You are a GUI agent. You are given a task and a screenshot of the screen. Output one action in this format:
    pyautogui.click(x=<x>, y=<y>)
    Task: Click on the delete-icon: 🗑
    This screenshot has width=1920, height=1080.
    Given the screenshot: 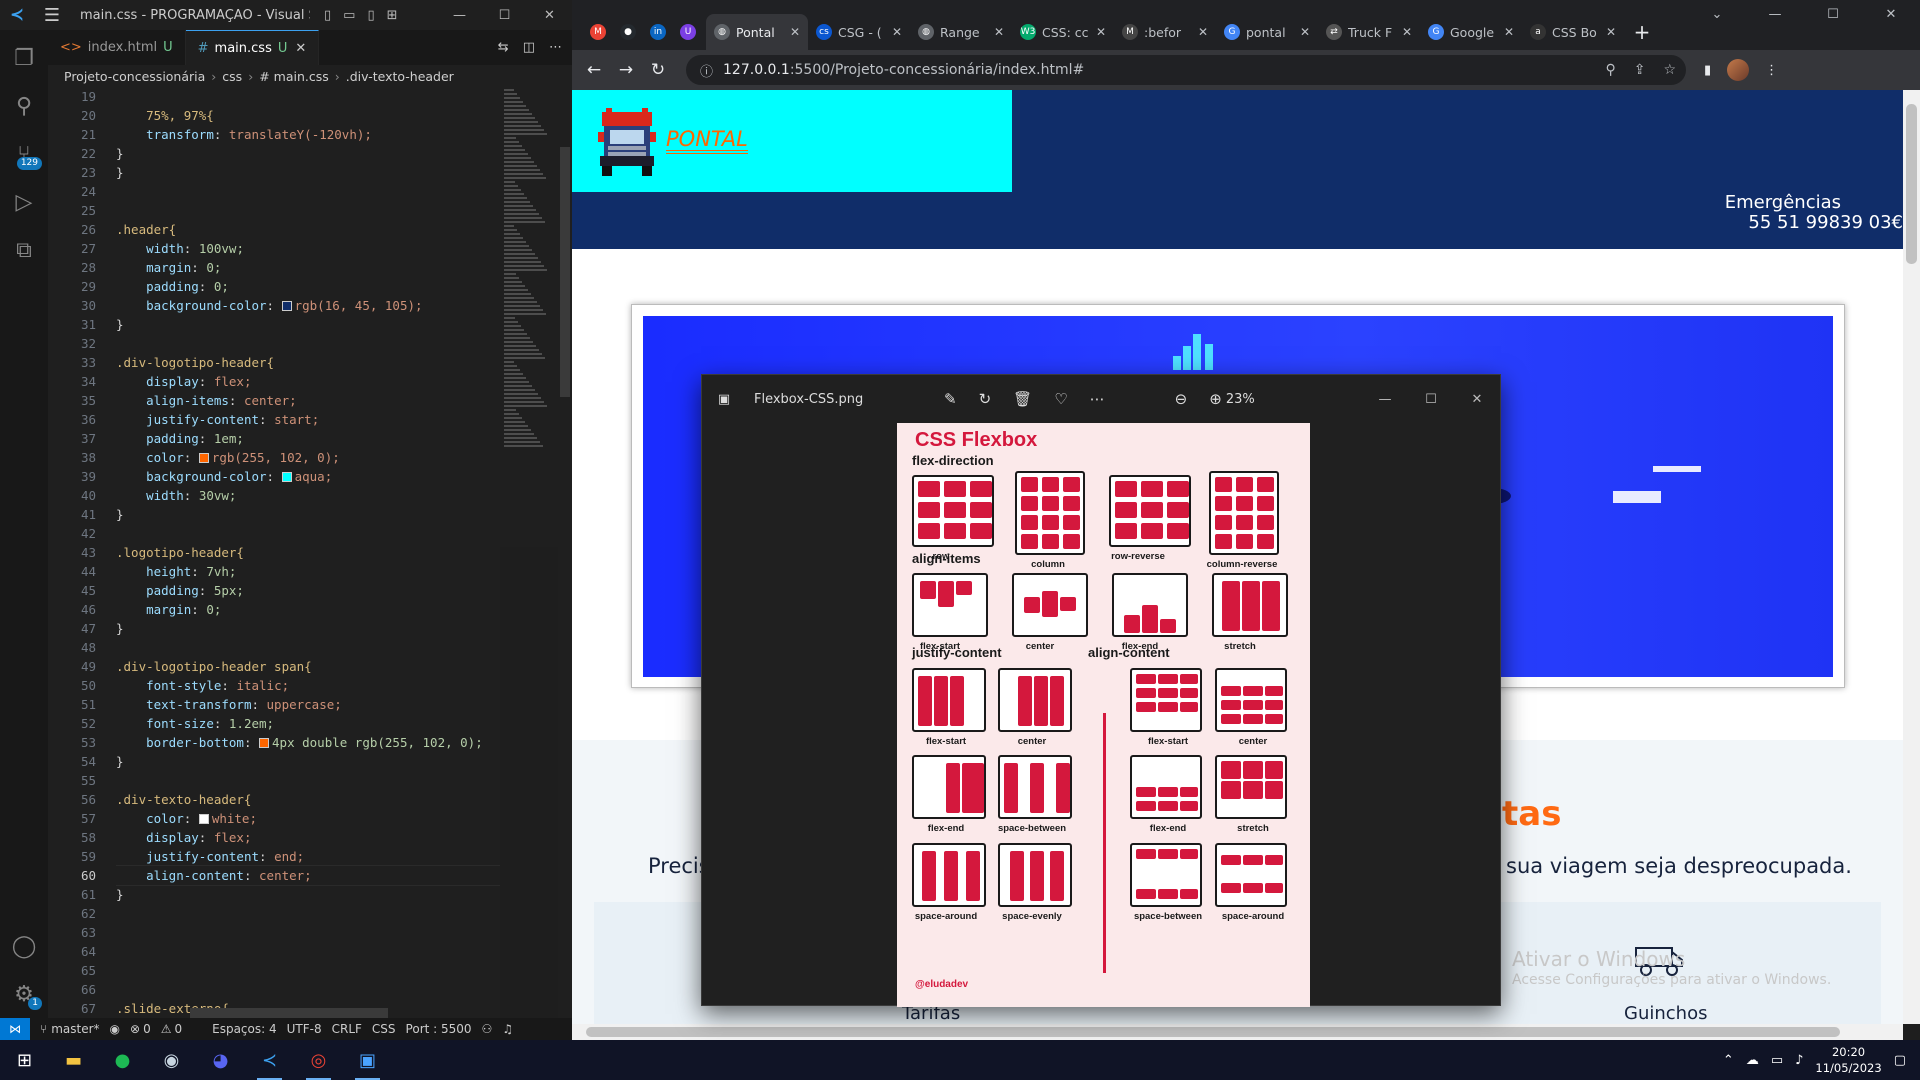 What is the action you would take?
    pyautogui.click(x=1022, y=399)
    